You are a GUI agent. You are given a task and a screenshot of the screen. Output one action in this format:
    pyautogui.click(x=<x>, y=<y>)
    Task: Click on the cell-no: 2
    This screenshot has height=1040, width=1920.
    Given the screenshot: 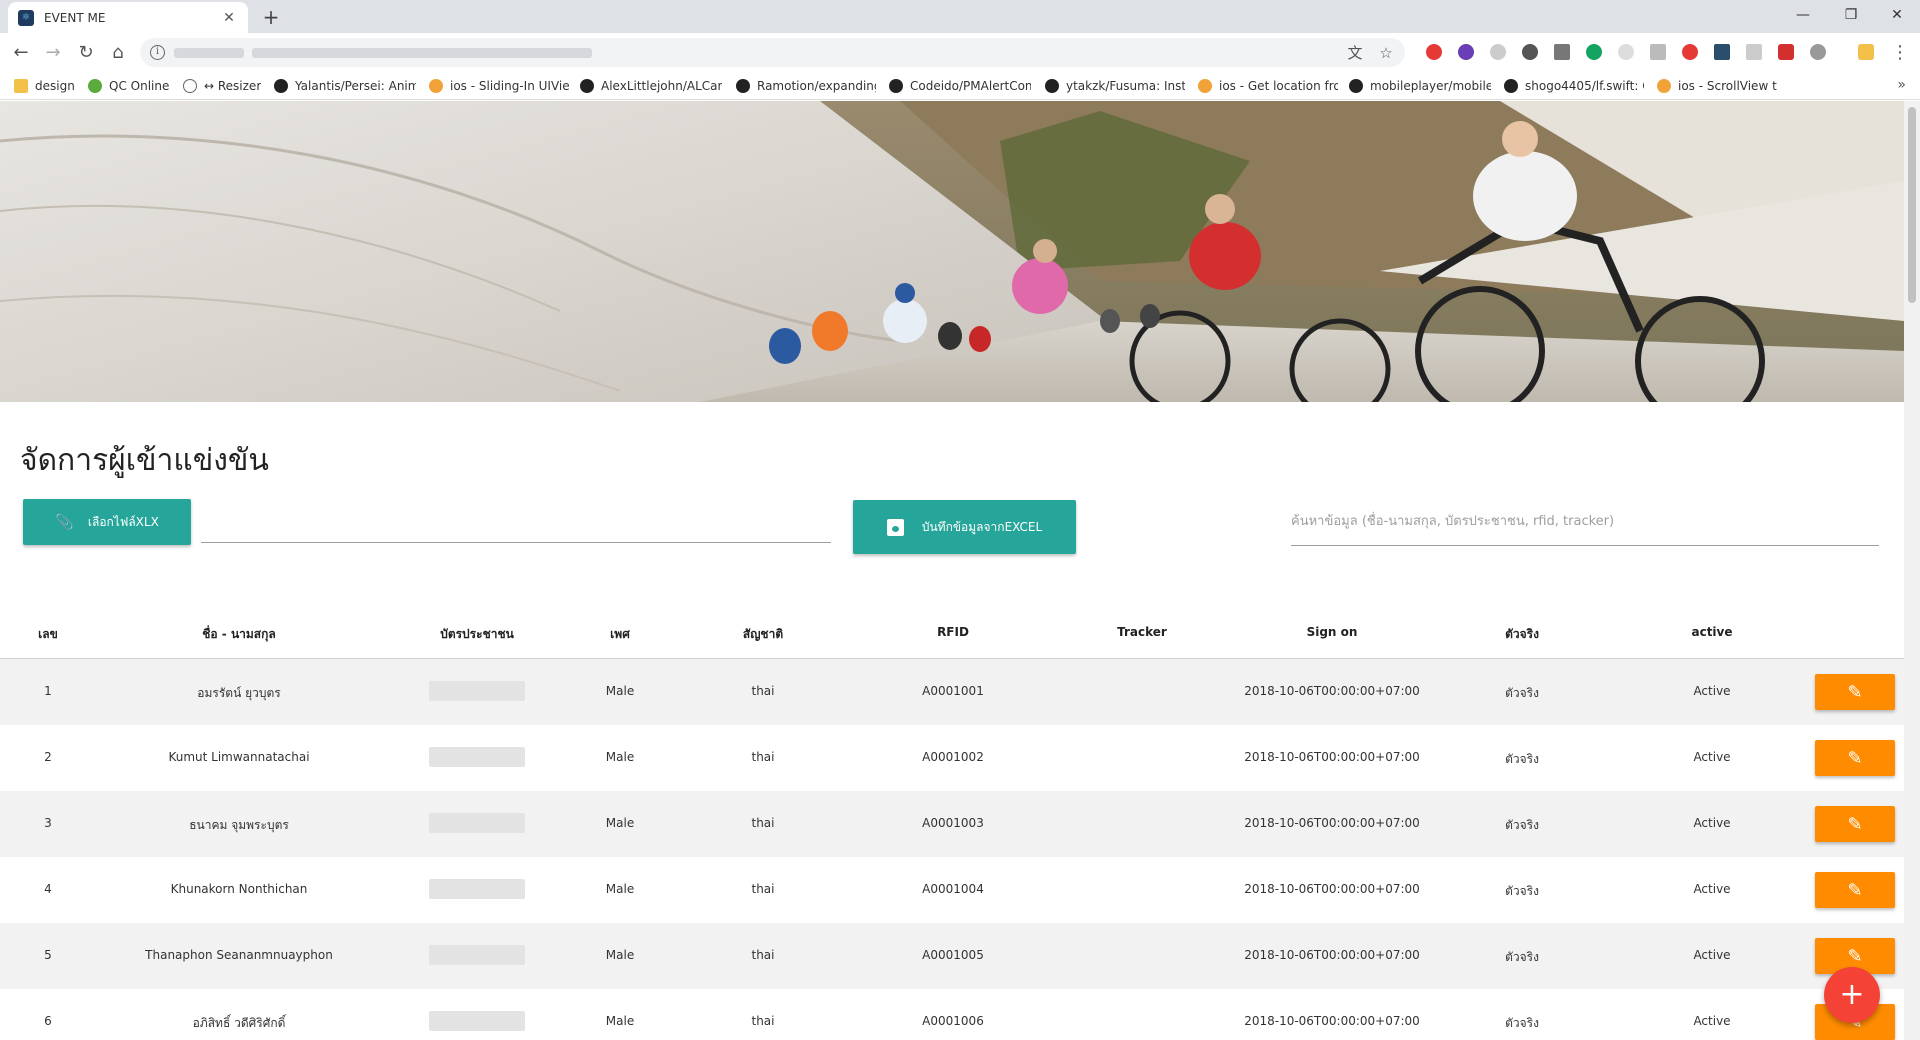 What is the action you would take?
    pyautogui.click(x=48, y=757)
    